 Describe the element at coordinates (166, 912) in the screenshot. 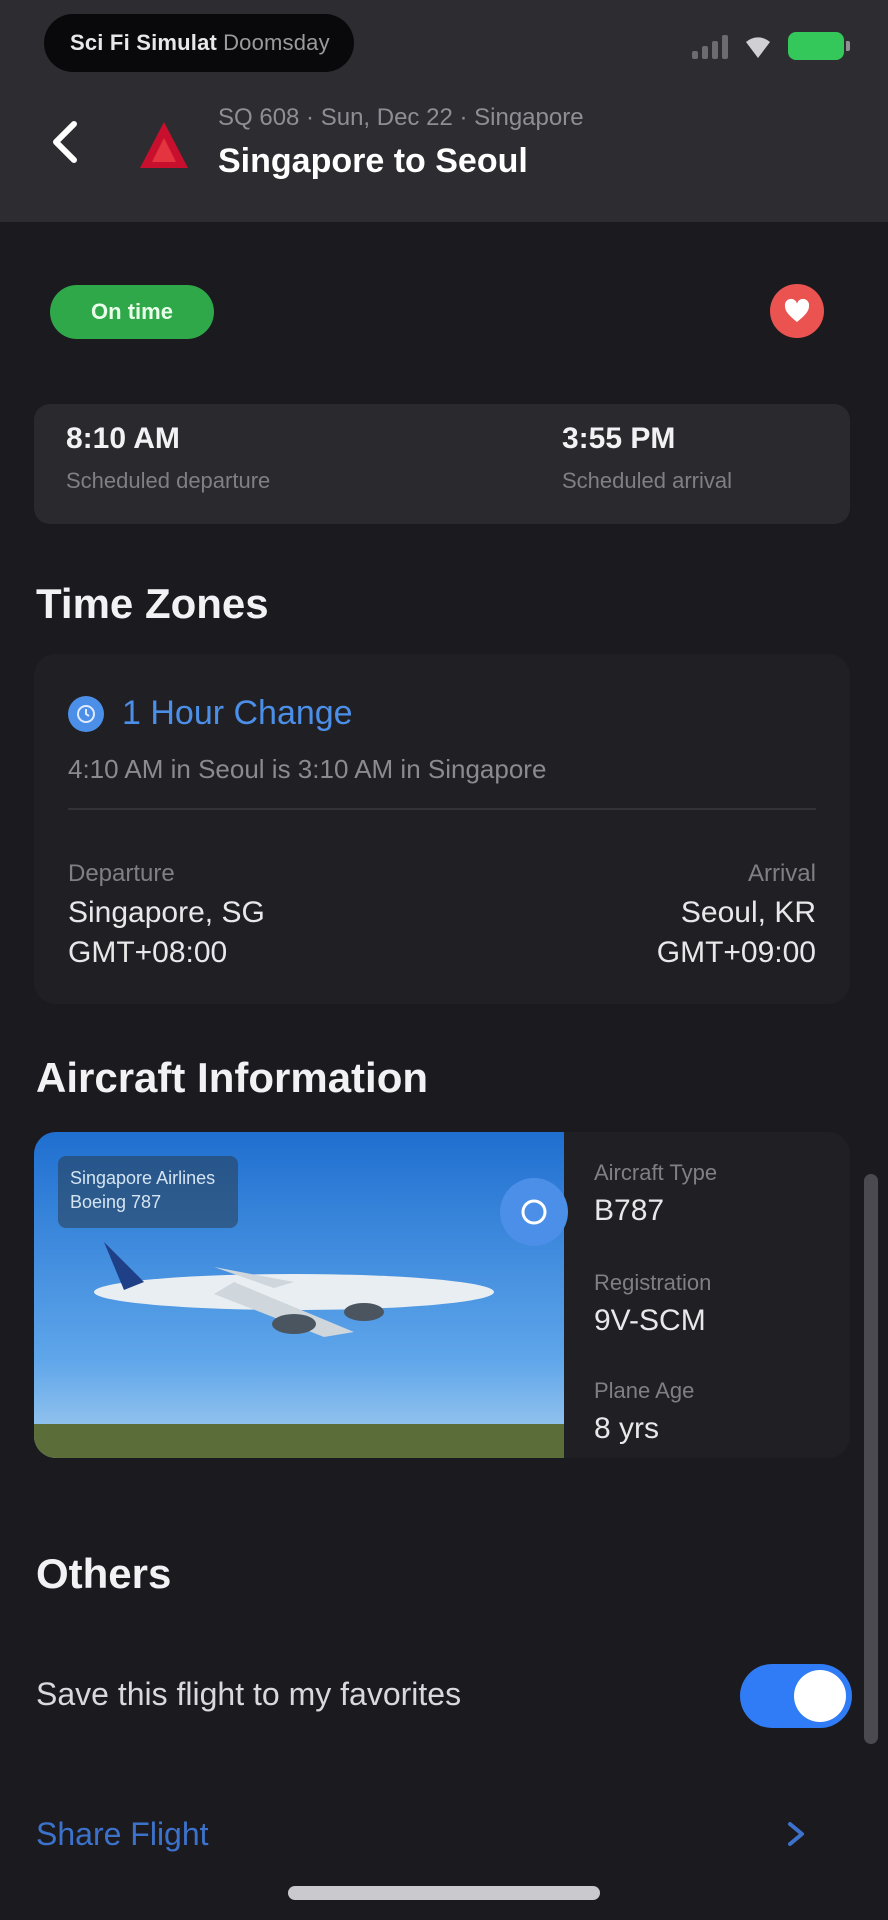

I see `departure-zone-city: Singapore, SG` at that location.